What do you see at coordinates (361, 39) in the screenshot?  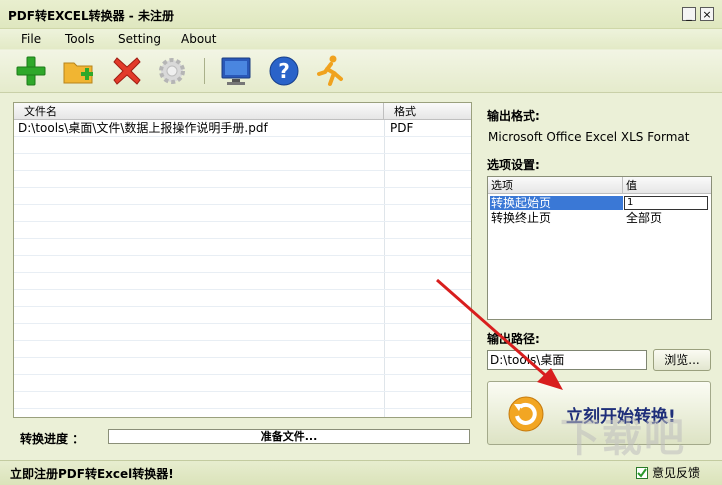 I see `menu-bar: File Tools Setting About` at bounding box center [361, 39].